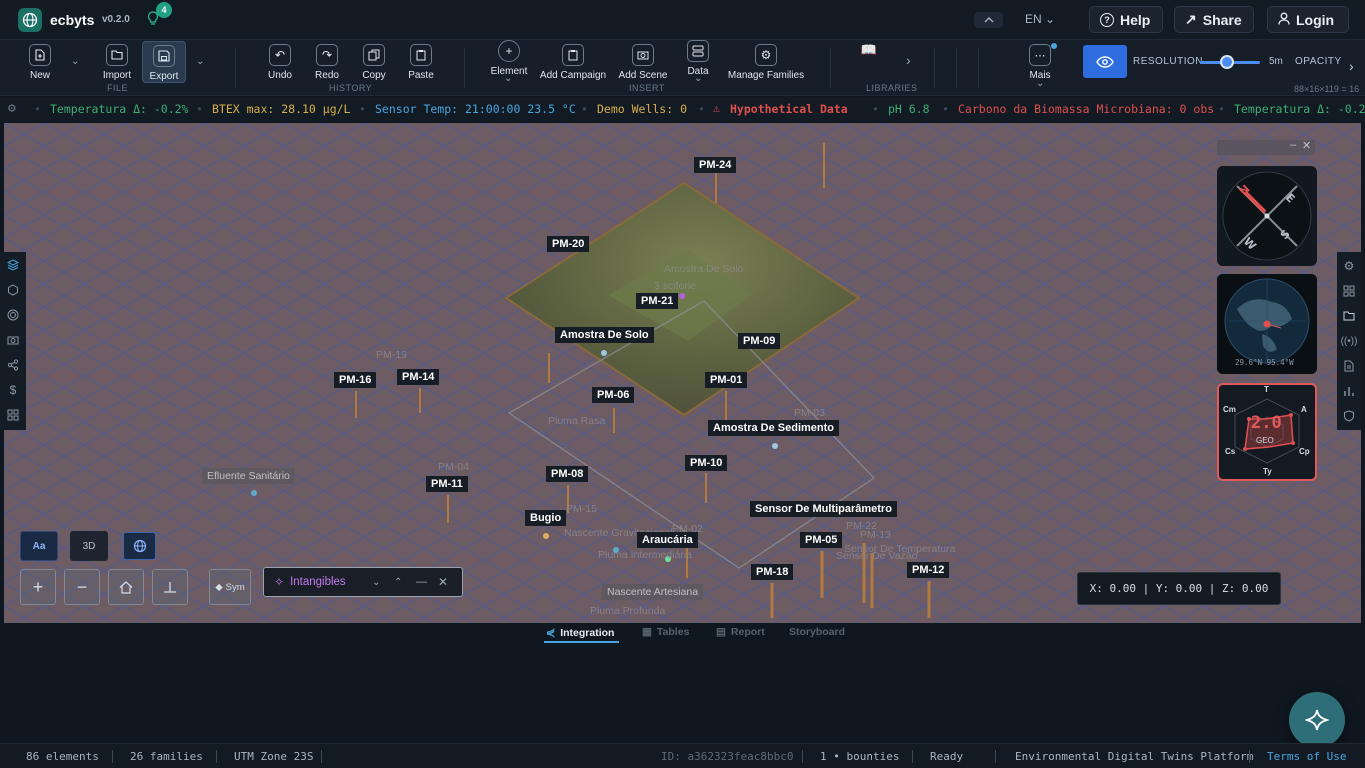 The width and height of the screenshot is (1365, 768). Describe the element at coordinates (40, 66) in the screenshot. I see `new-button: New` at that location.